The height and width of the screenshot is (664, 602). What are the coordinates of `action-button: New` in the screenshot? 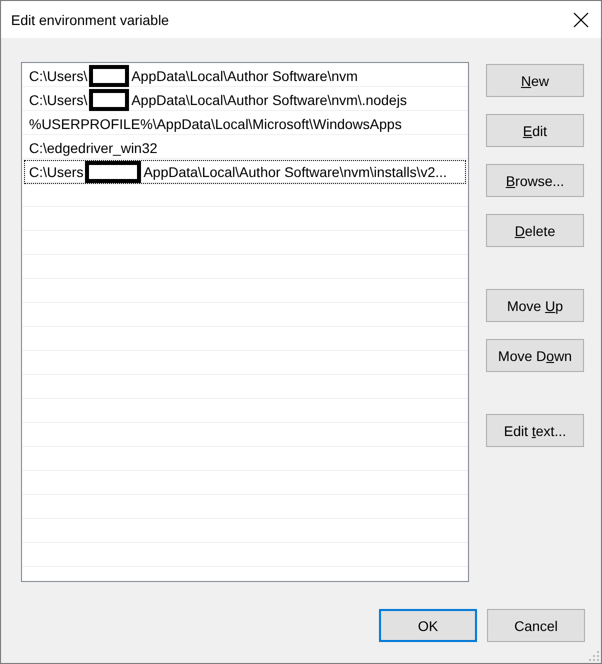 It's located at (535, 80).